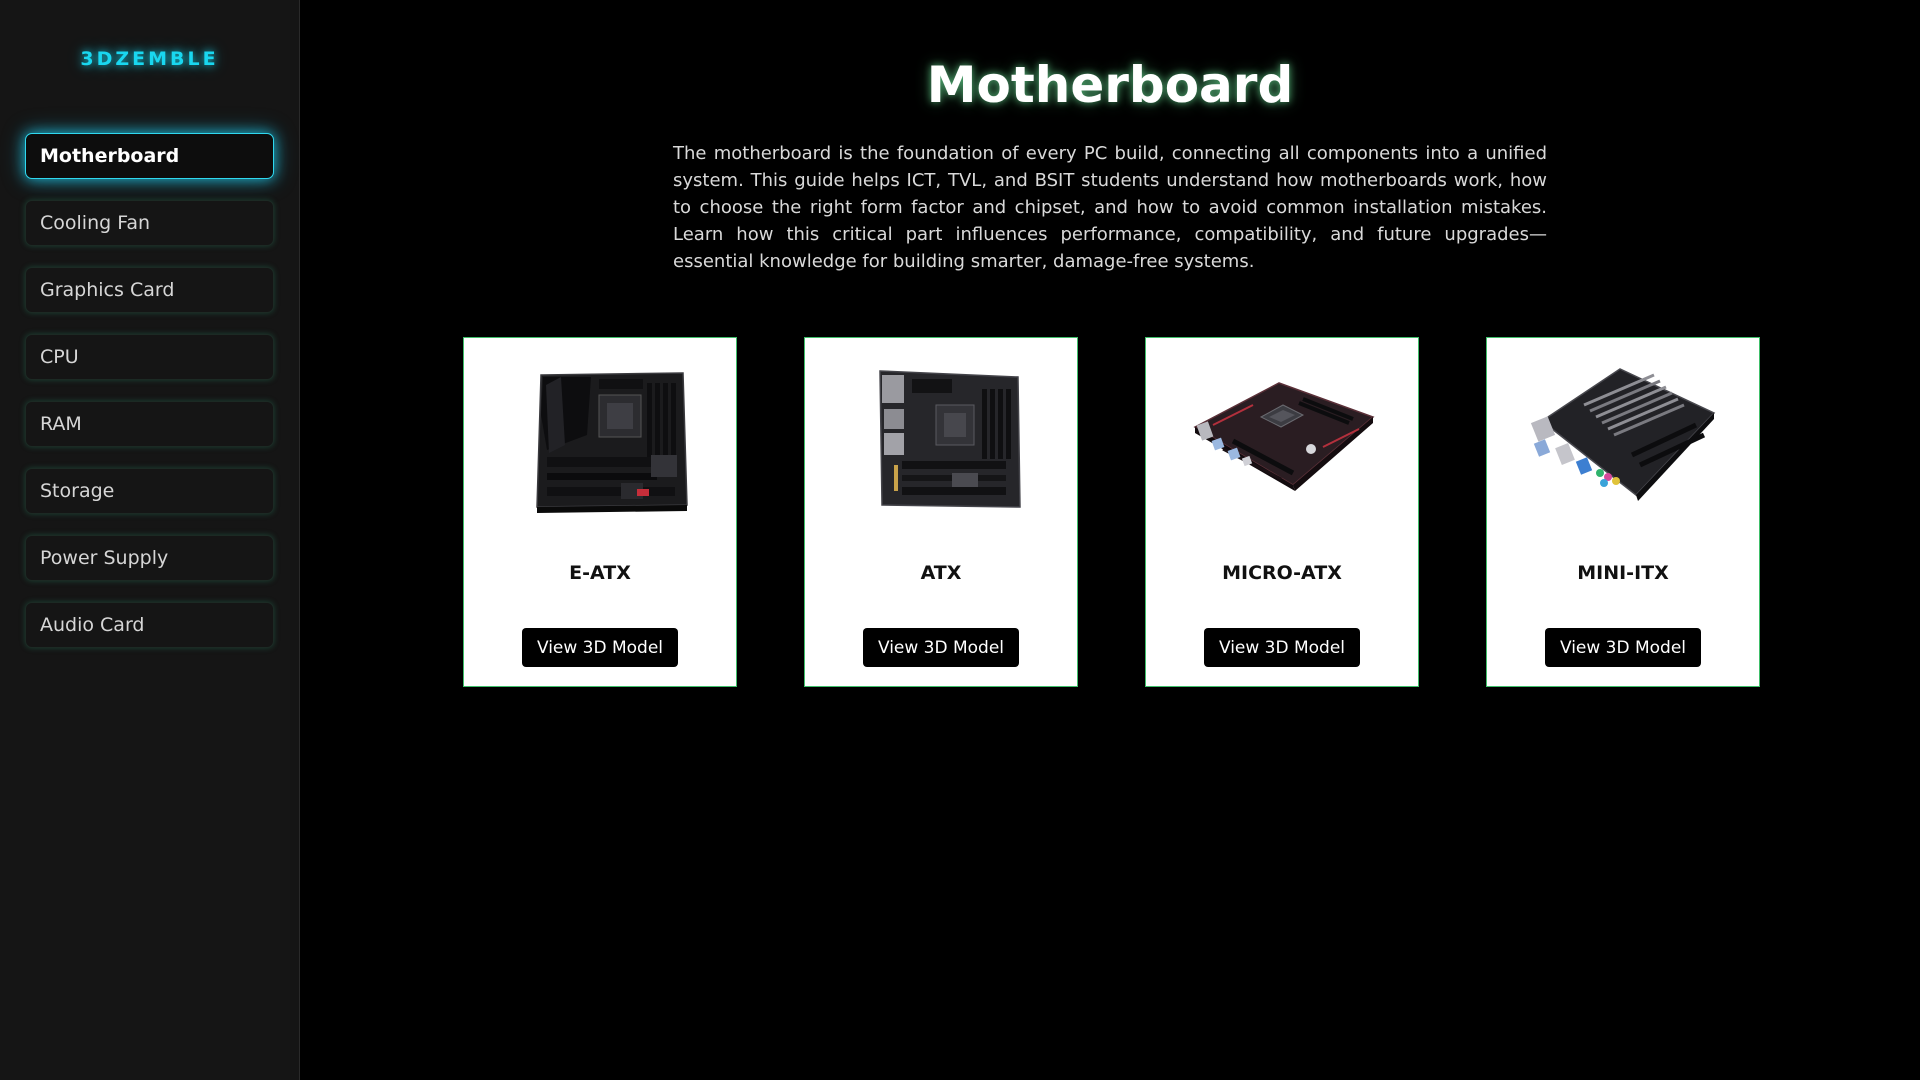  What do you see at coordinates (149, 424) in the screenshot?
I see `sidebar-item-ram: RAM` at bounding box center [149, 424].